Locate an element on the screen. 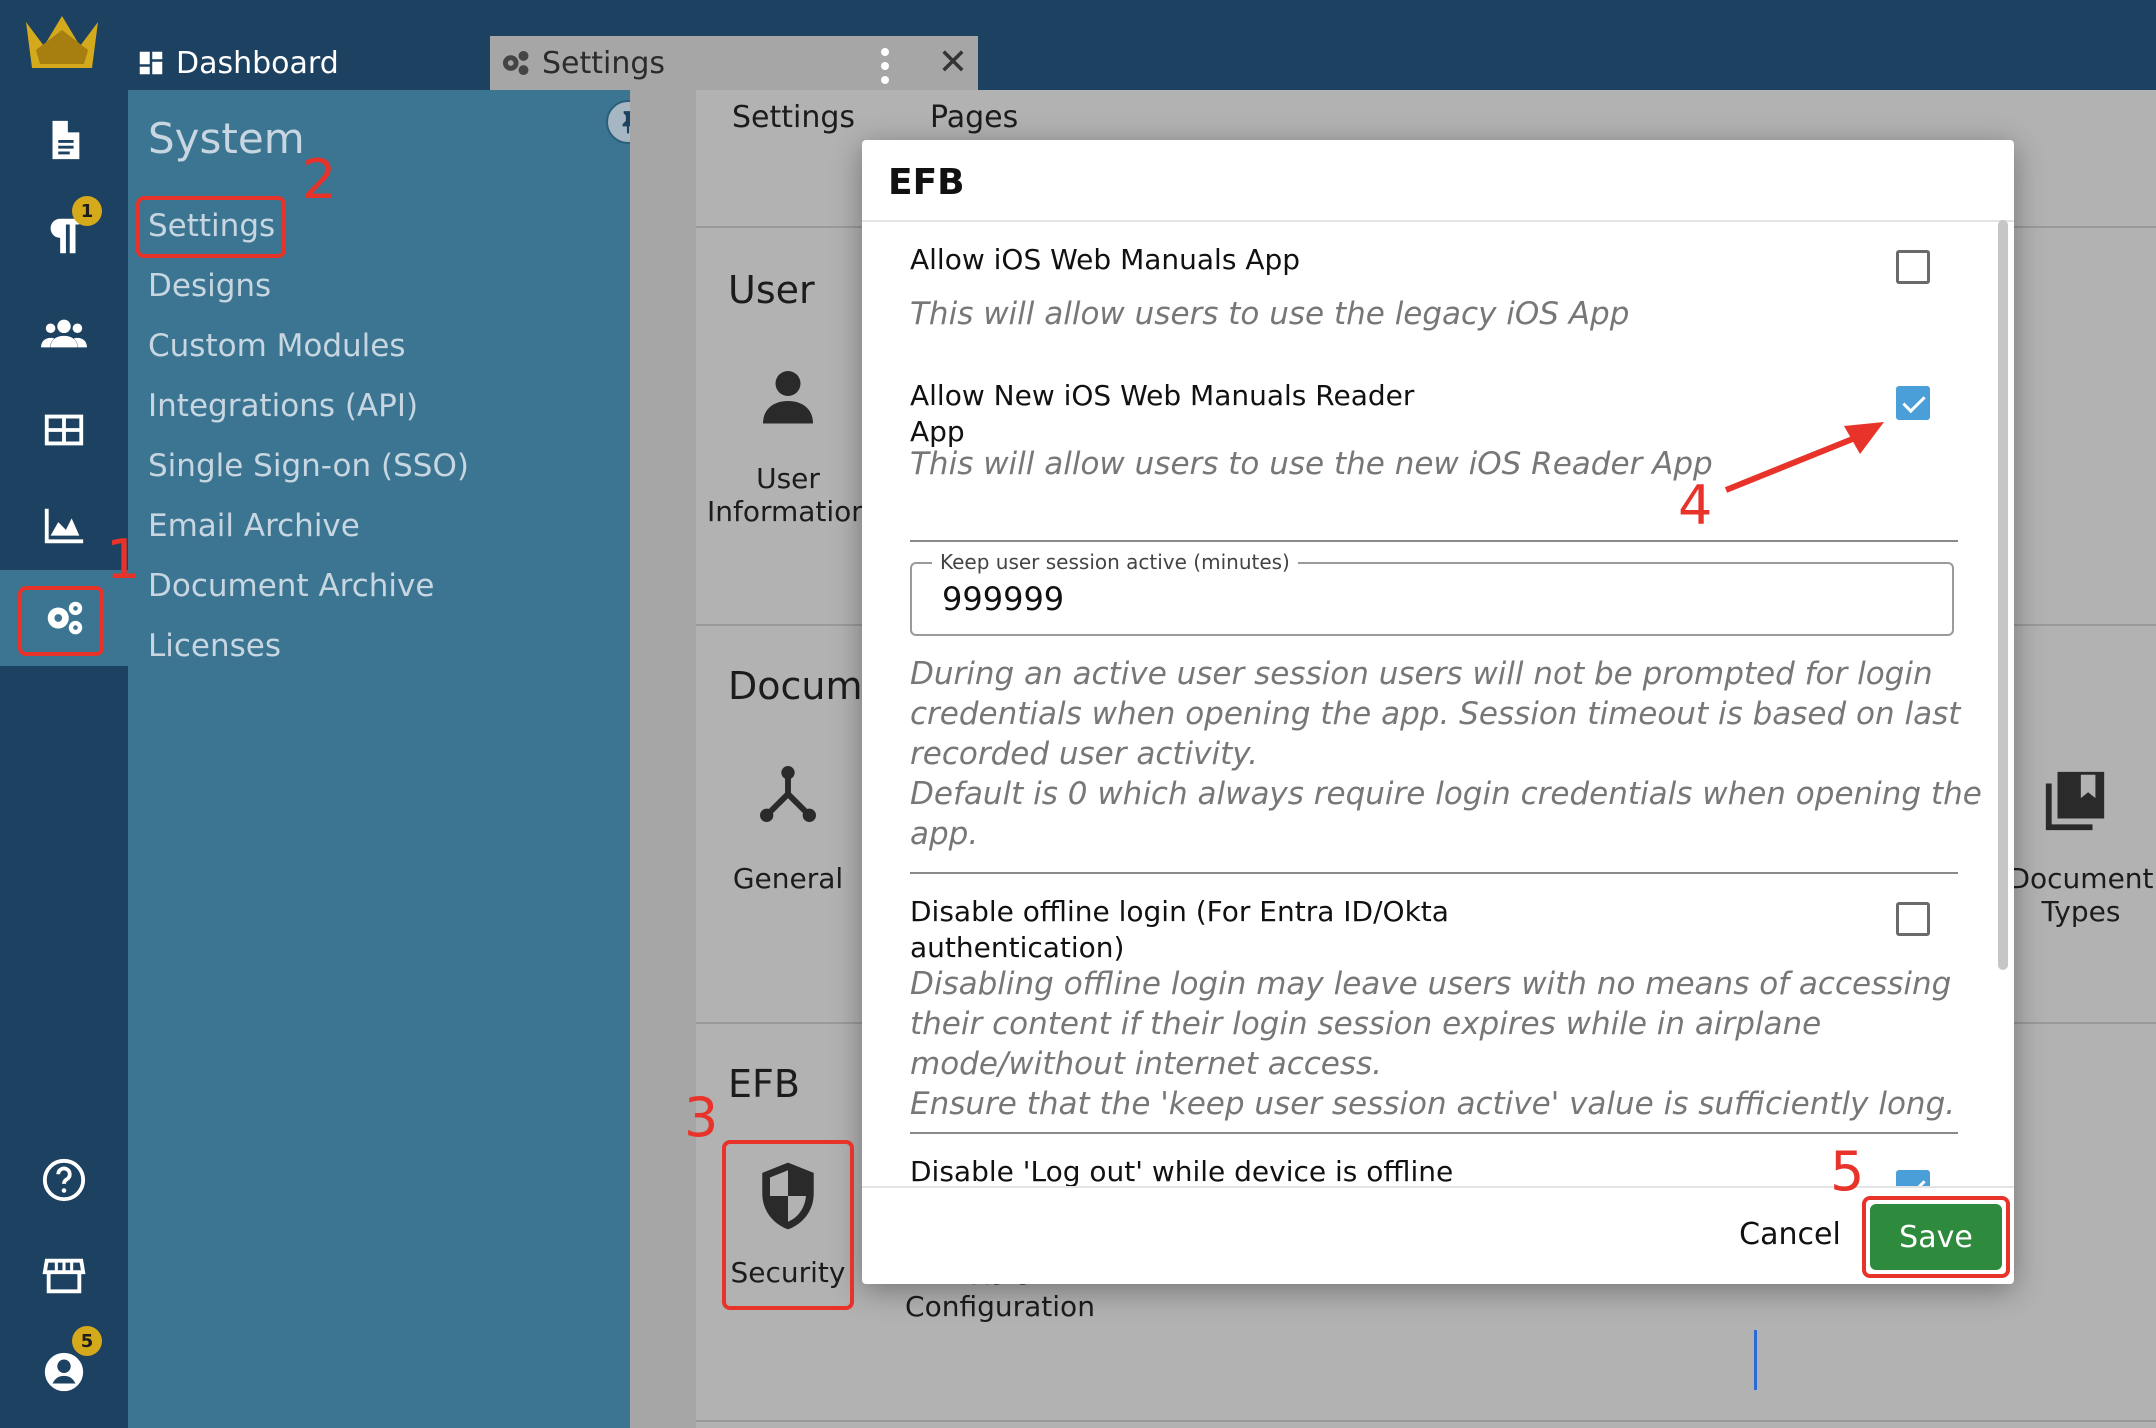 The height and width of the screenshot is (1428, 2156). account-badge: 5 is located at coordinates (87, 1341).